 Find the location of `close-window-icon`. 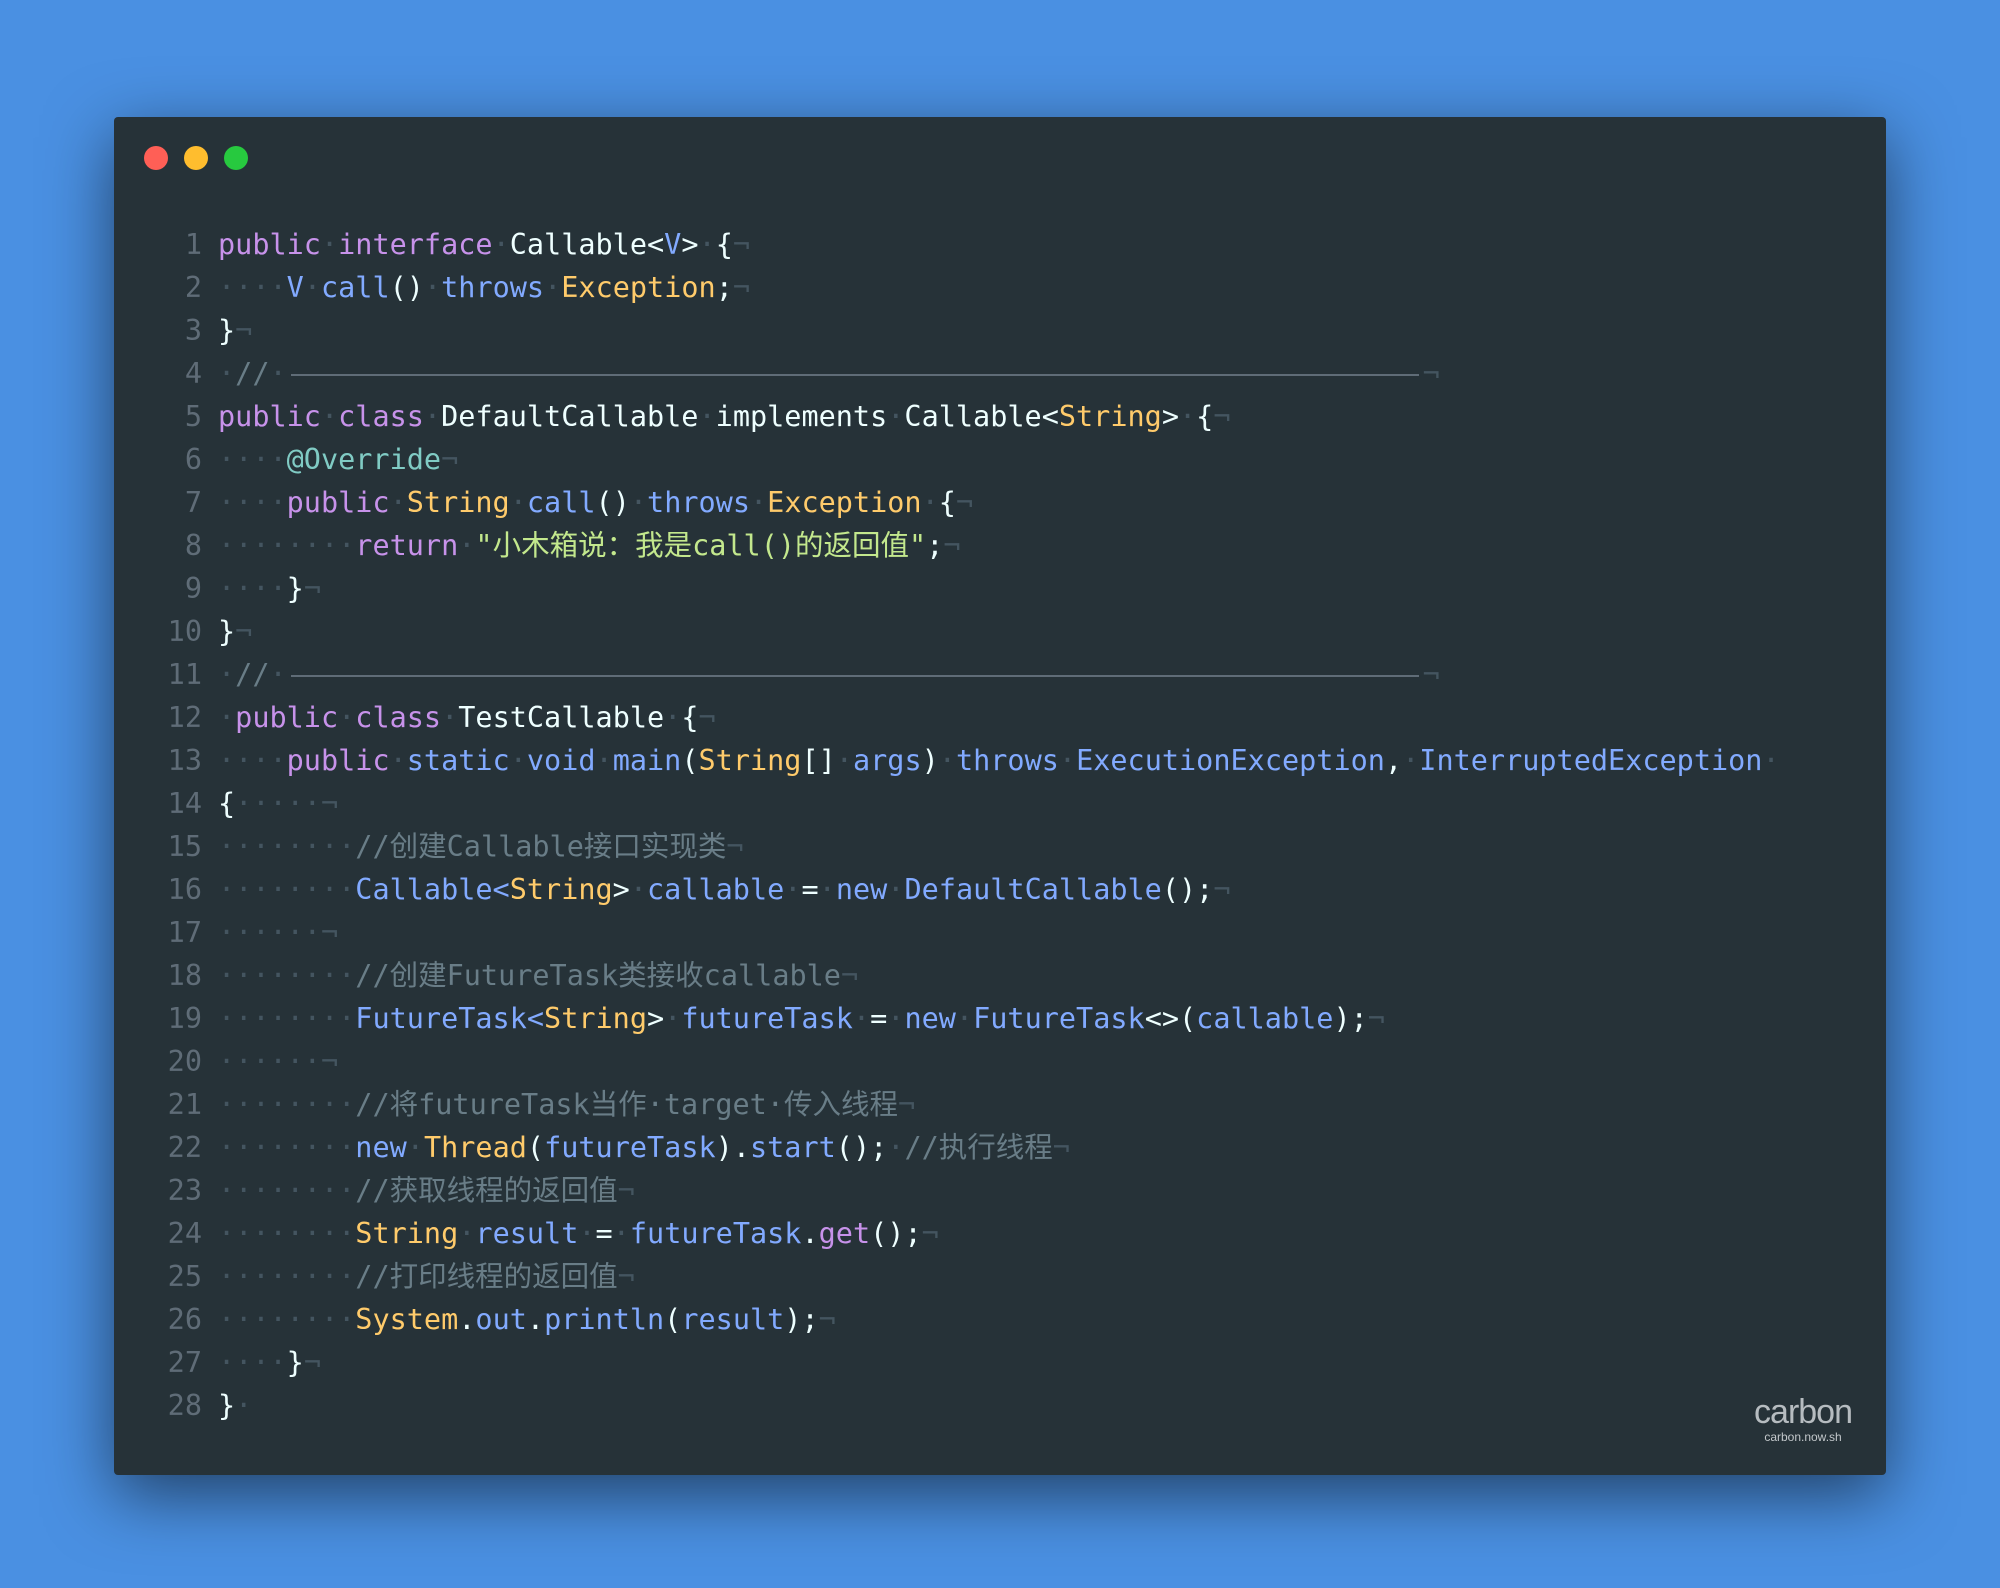

close-window-icon is located at coordinates (156, 158).